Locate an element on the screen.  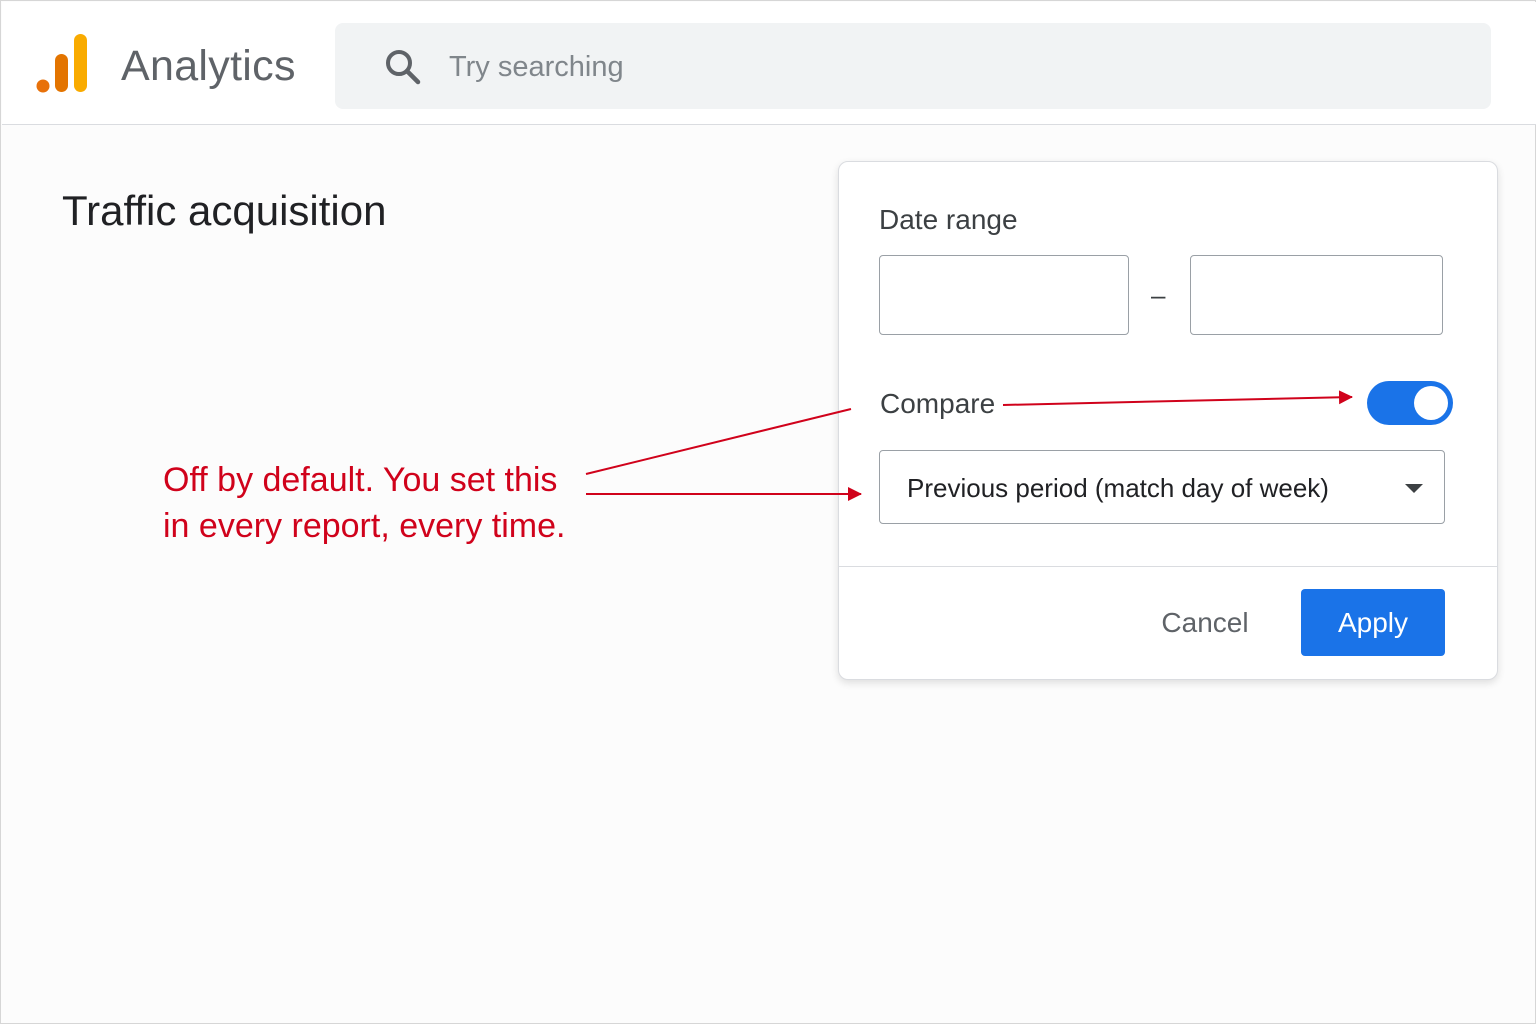
start-date-field is located at coordinates (1004, 295).